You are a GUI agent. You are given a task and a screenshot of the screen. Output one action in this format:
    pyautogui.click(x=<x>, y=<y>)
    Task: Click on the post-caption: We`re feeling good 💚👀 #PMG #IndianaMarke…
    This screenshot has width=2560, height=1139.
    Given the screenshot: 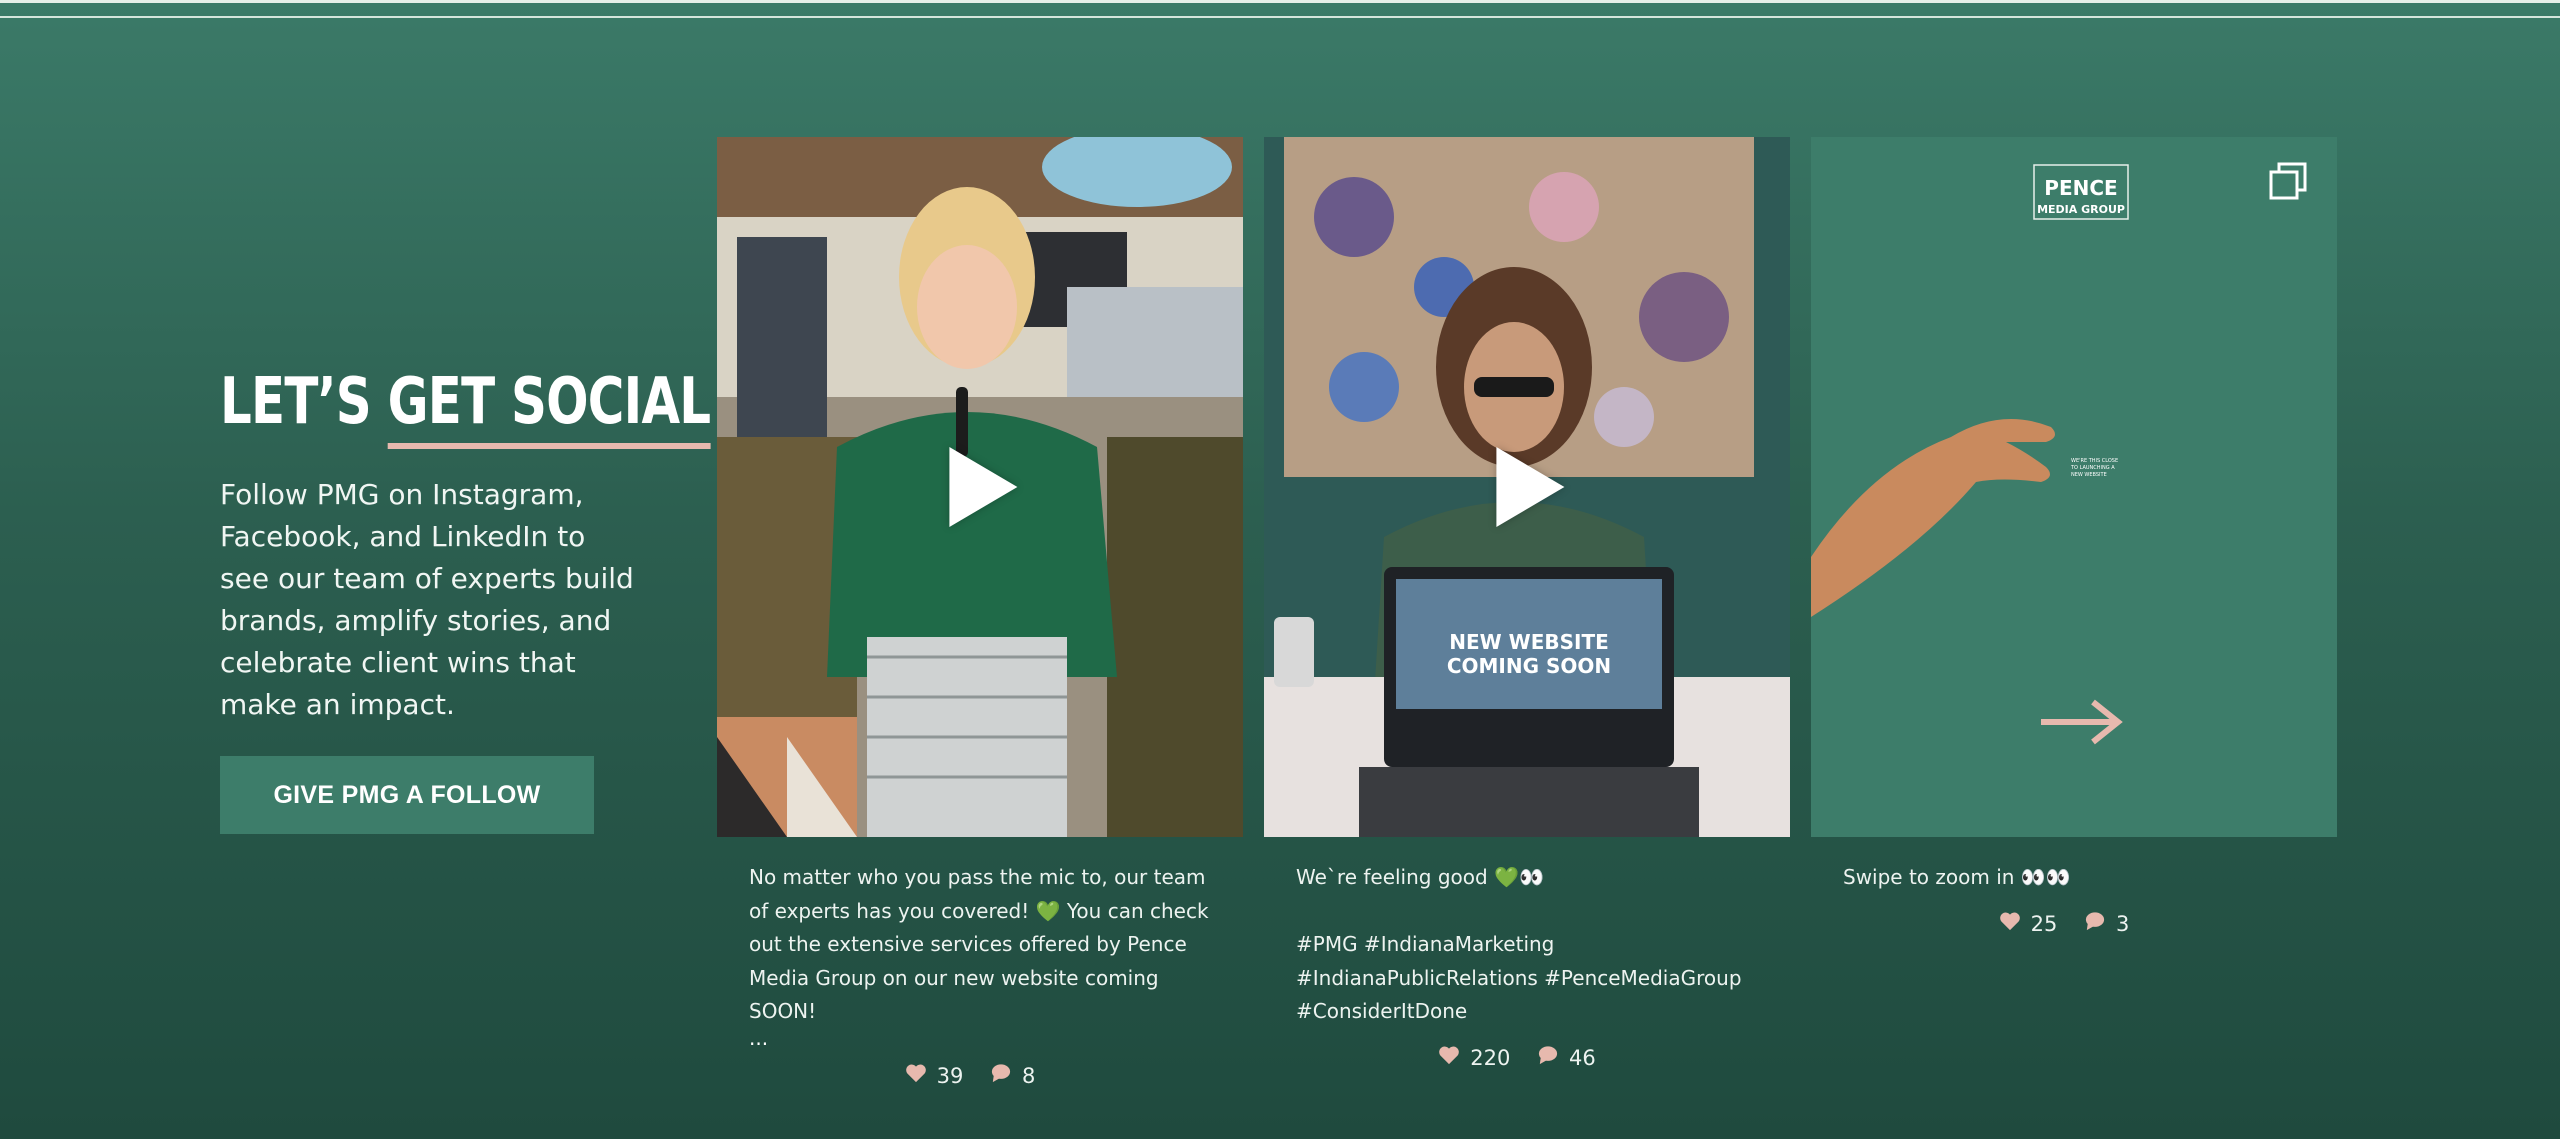 What is the action you would take?
    pyautogui.click(x=1519, y=944)
    